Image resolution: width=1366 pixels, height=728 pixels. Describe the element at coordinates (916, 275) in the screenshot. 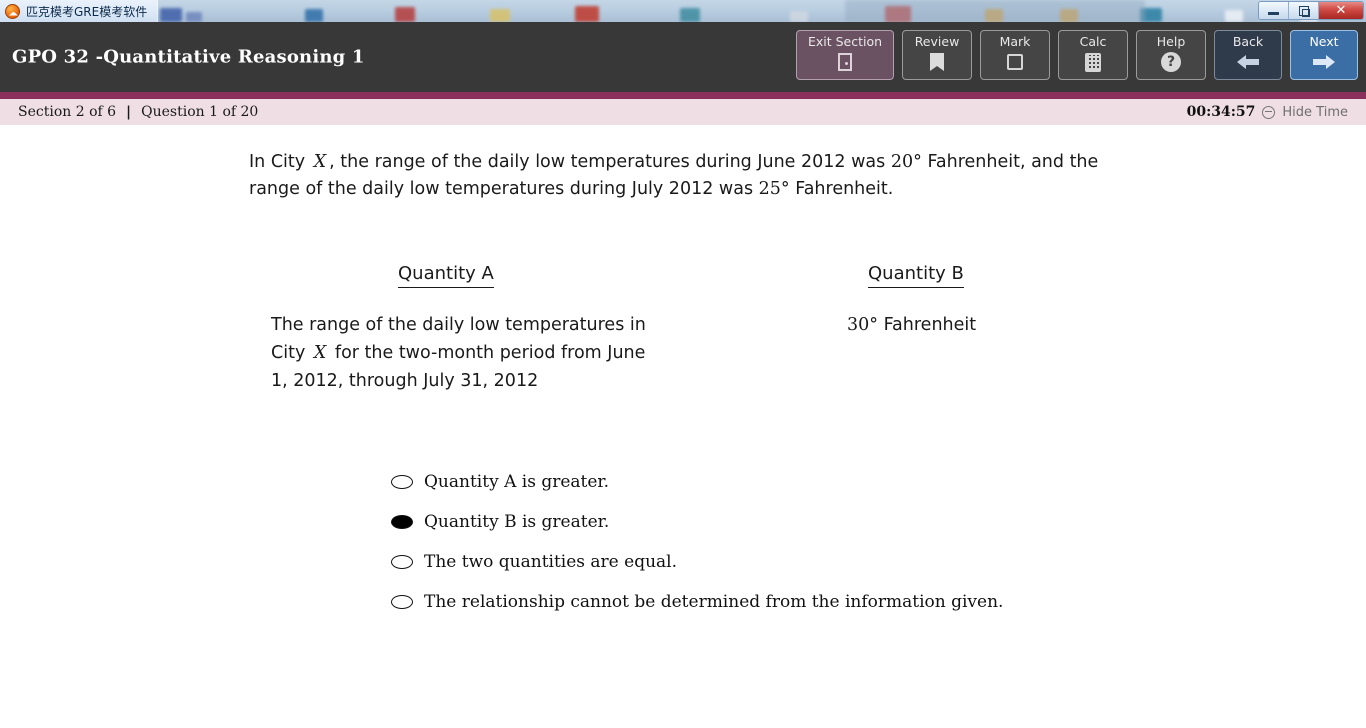

I see `quantity-b-header: Quantity B` at that location.